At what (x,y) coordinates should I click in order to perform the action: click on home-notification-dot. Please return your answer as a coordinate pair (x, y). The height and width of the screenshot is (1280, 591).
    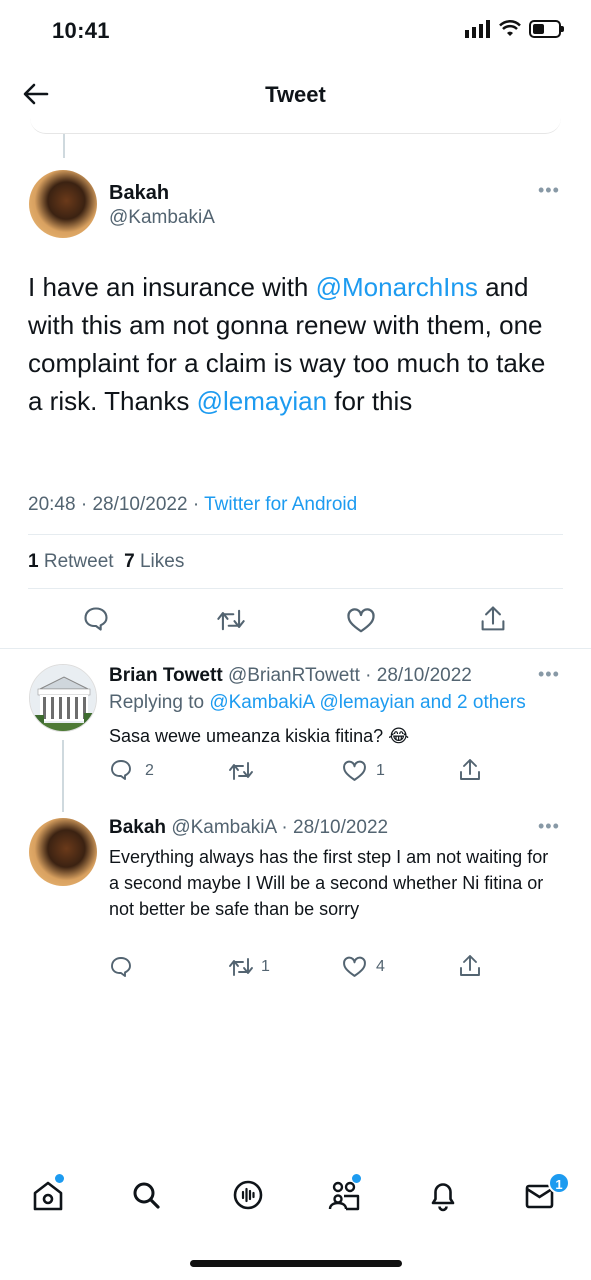
    Looking at the image, I should click on (59, 1178).